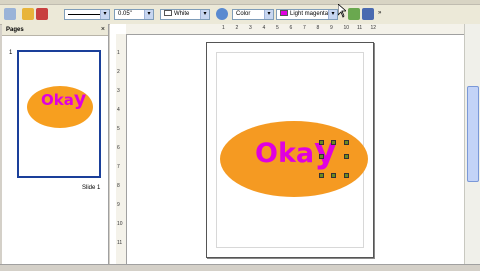 This screenshot has height=271, width=480. What do you see at coordinates (55, 30) in the screenshot?
I see `pages-panel-header: Pages ×` at bounding box center [55, 30].